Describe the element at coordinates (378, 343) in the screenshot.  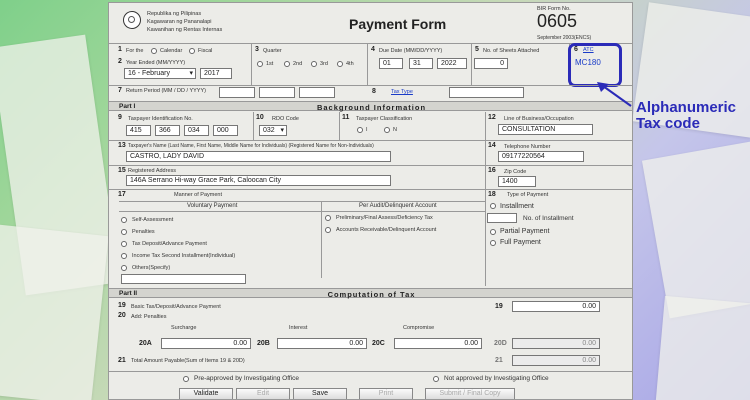
I see `item-20c-label: 20C` at that location.